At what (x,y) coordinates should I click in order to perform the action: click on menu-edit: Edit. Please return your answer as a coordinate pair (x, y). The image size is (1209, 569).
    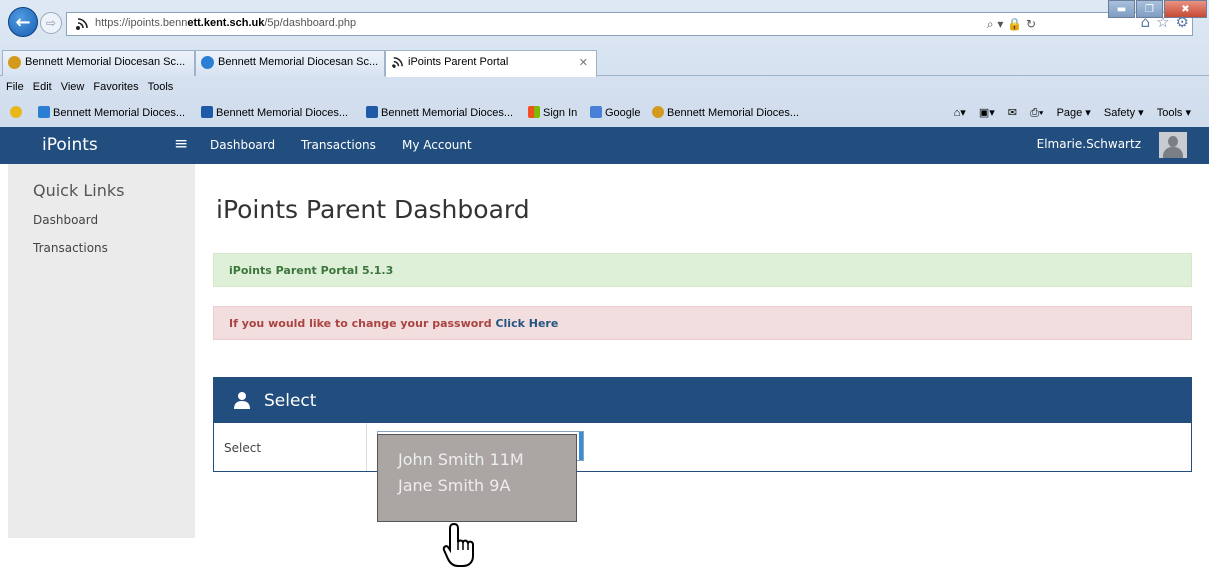
    Looking at the image, I should click on (42, 90).